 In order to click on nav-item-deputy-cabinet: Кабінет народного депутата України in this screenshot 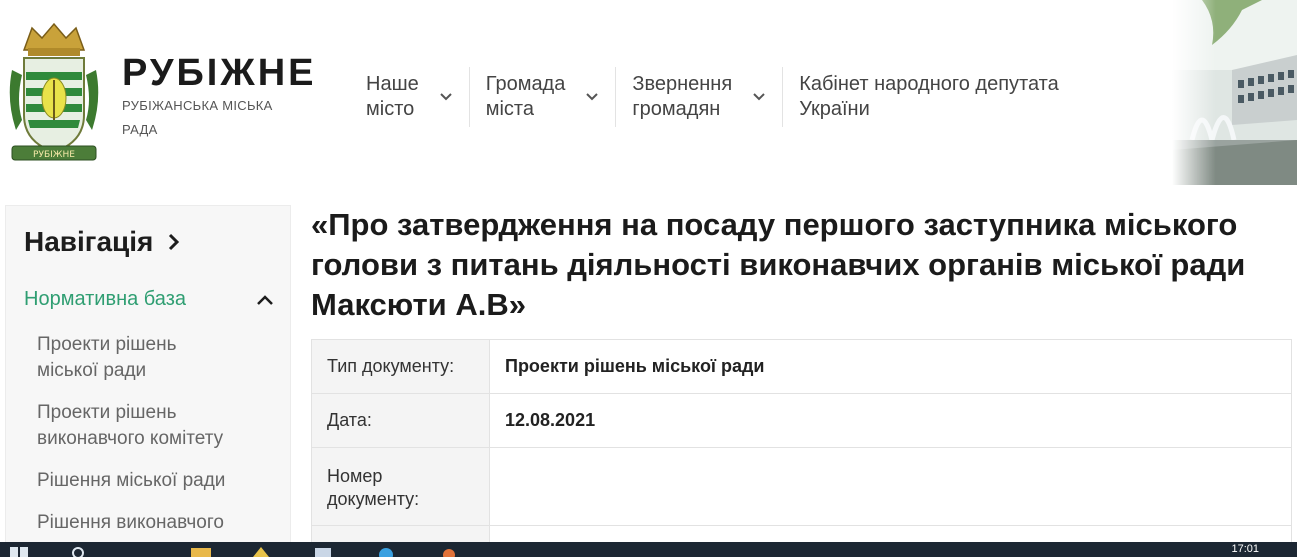, I will do `click(928, 97)`.